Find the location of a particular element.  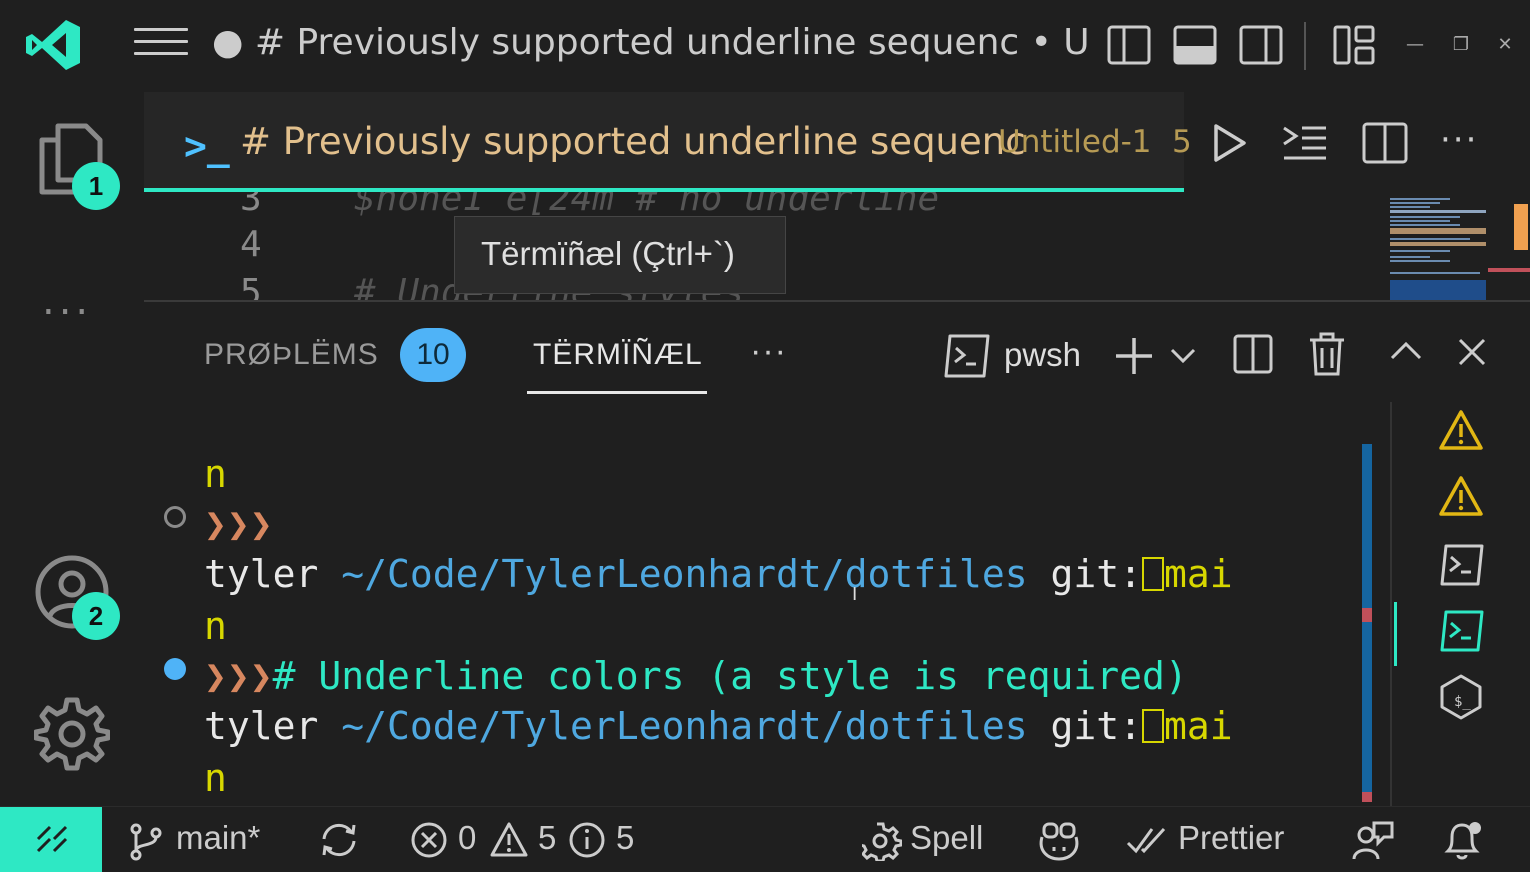

remote-icon is located at coordinates (52, 839).